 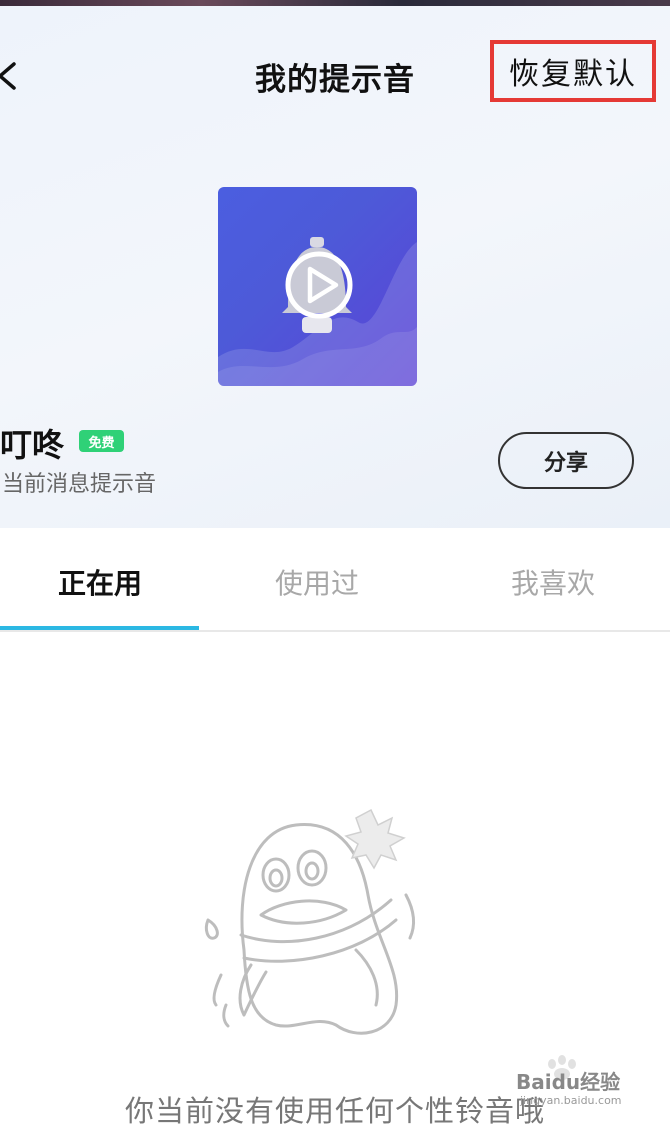 I want to click on tab-bar: 正在用 使用过 我喜欢, so click(x=335, y=580).